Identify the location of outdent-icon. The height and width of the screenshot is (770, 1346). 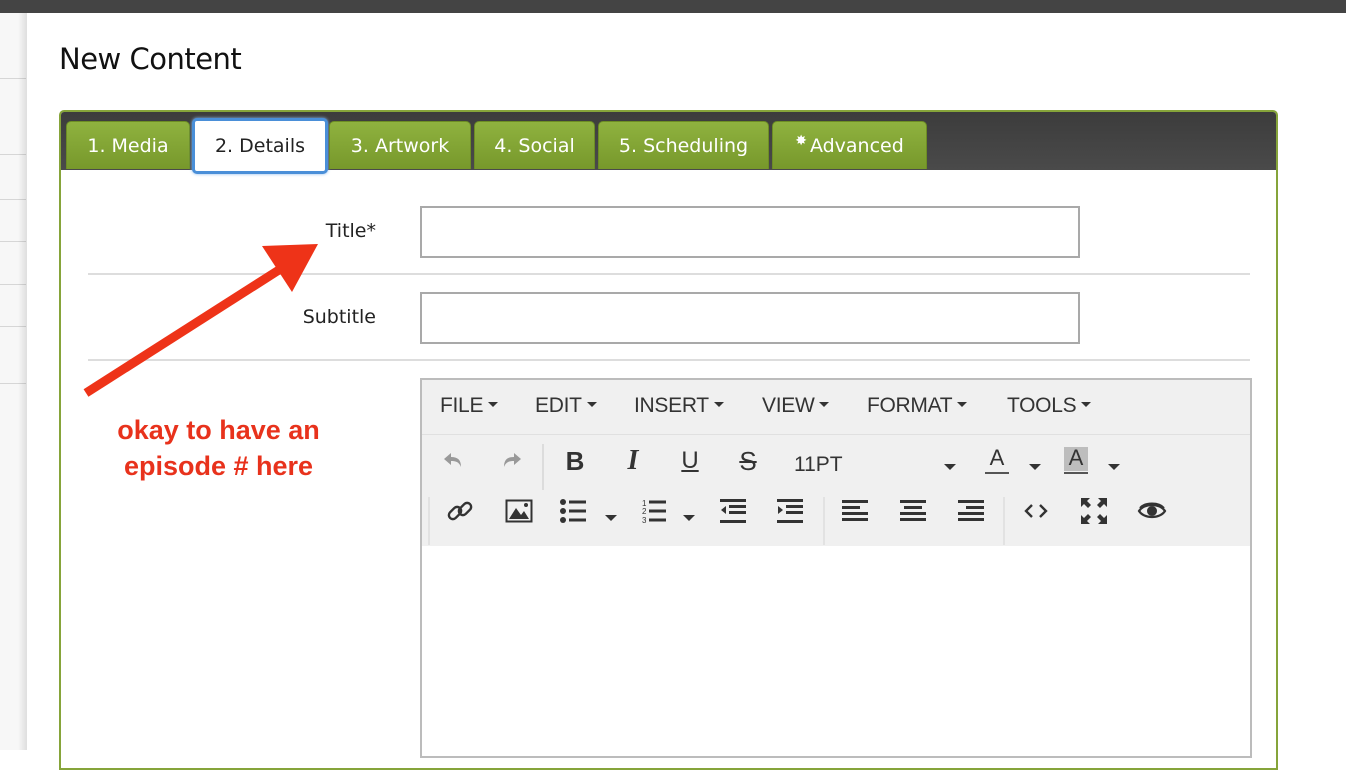
(733, 511).